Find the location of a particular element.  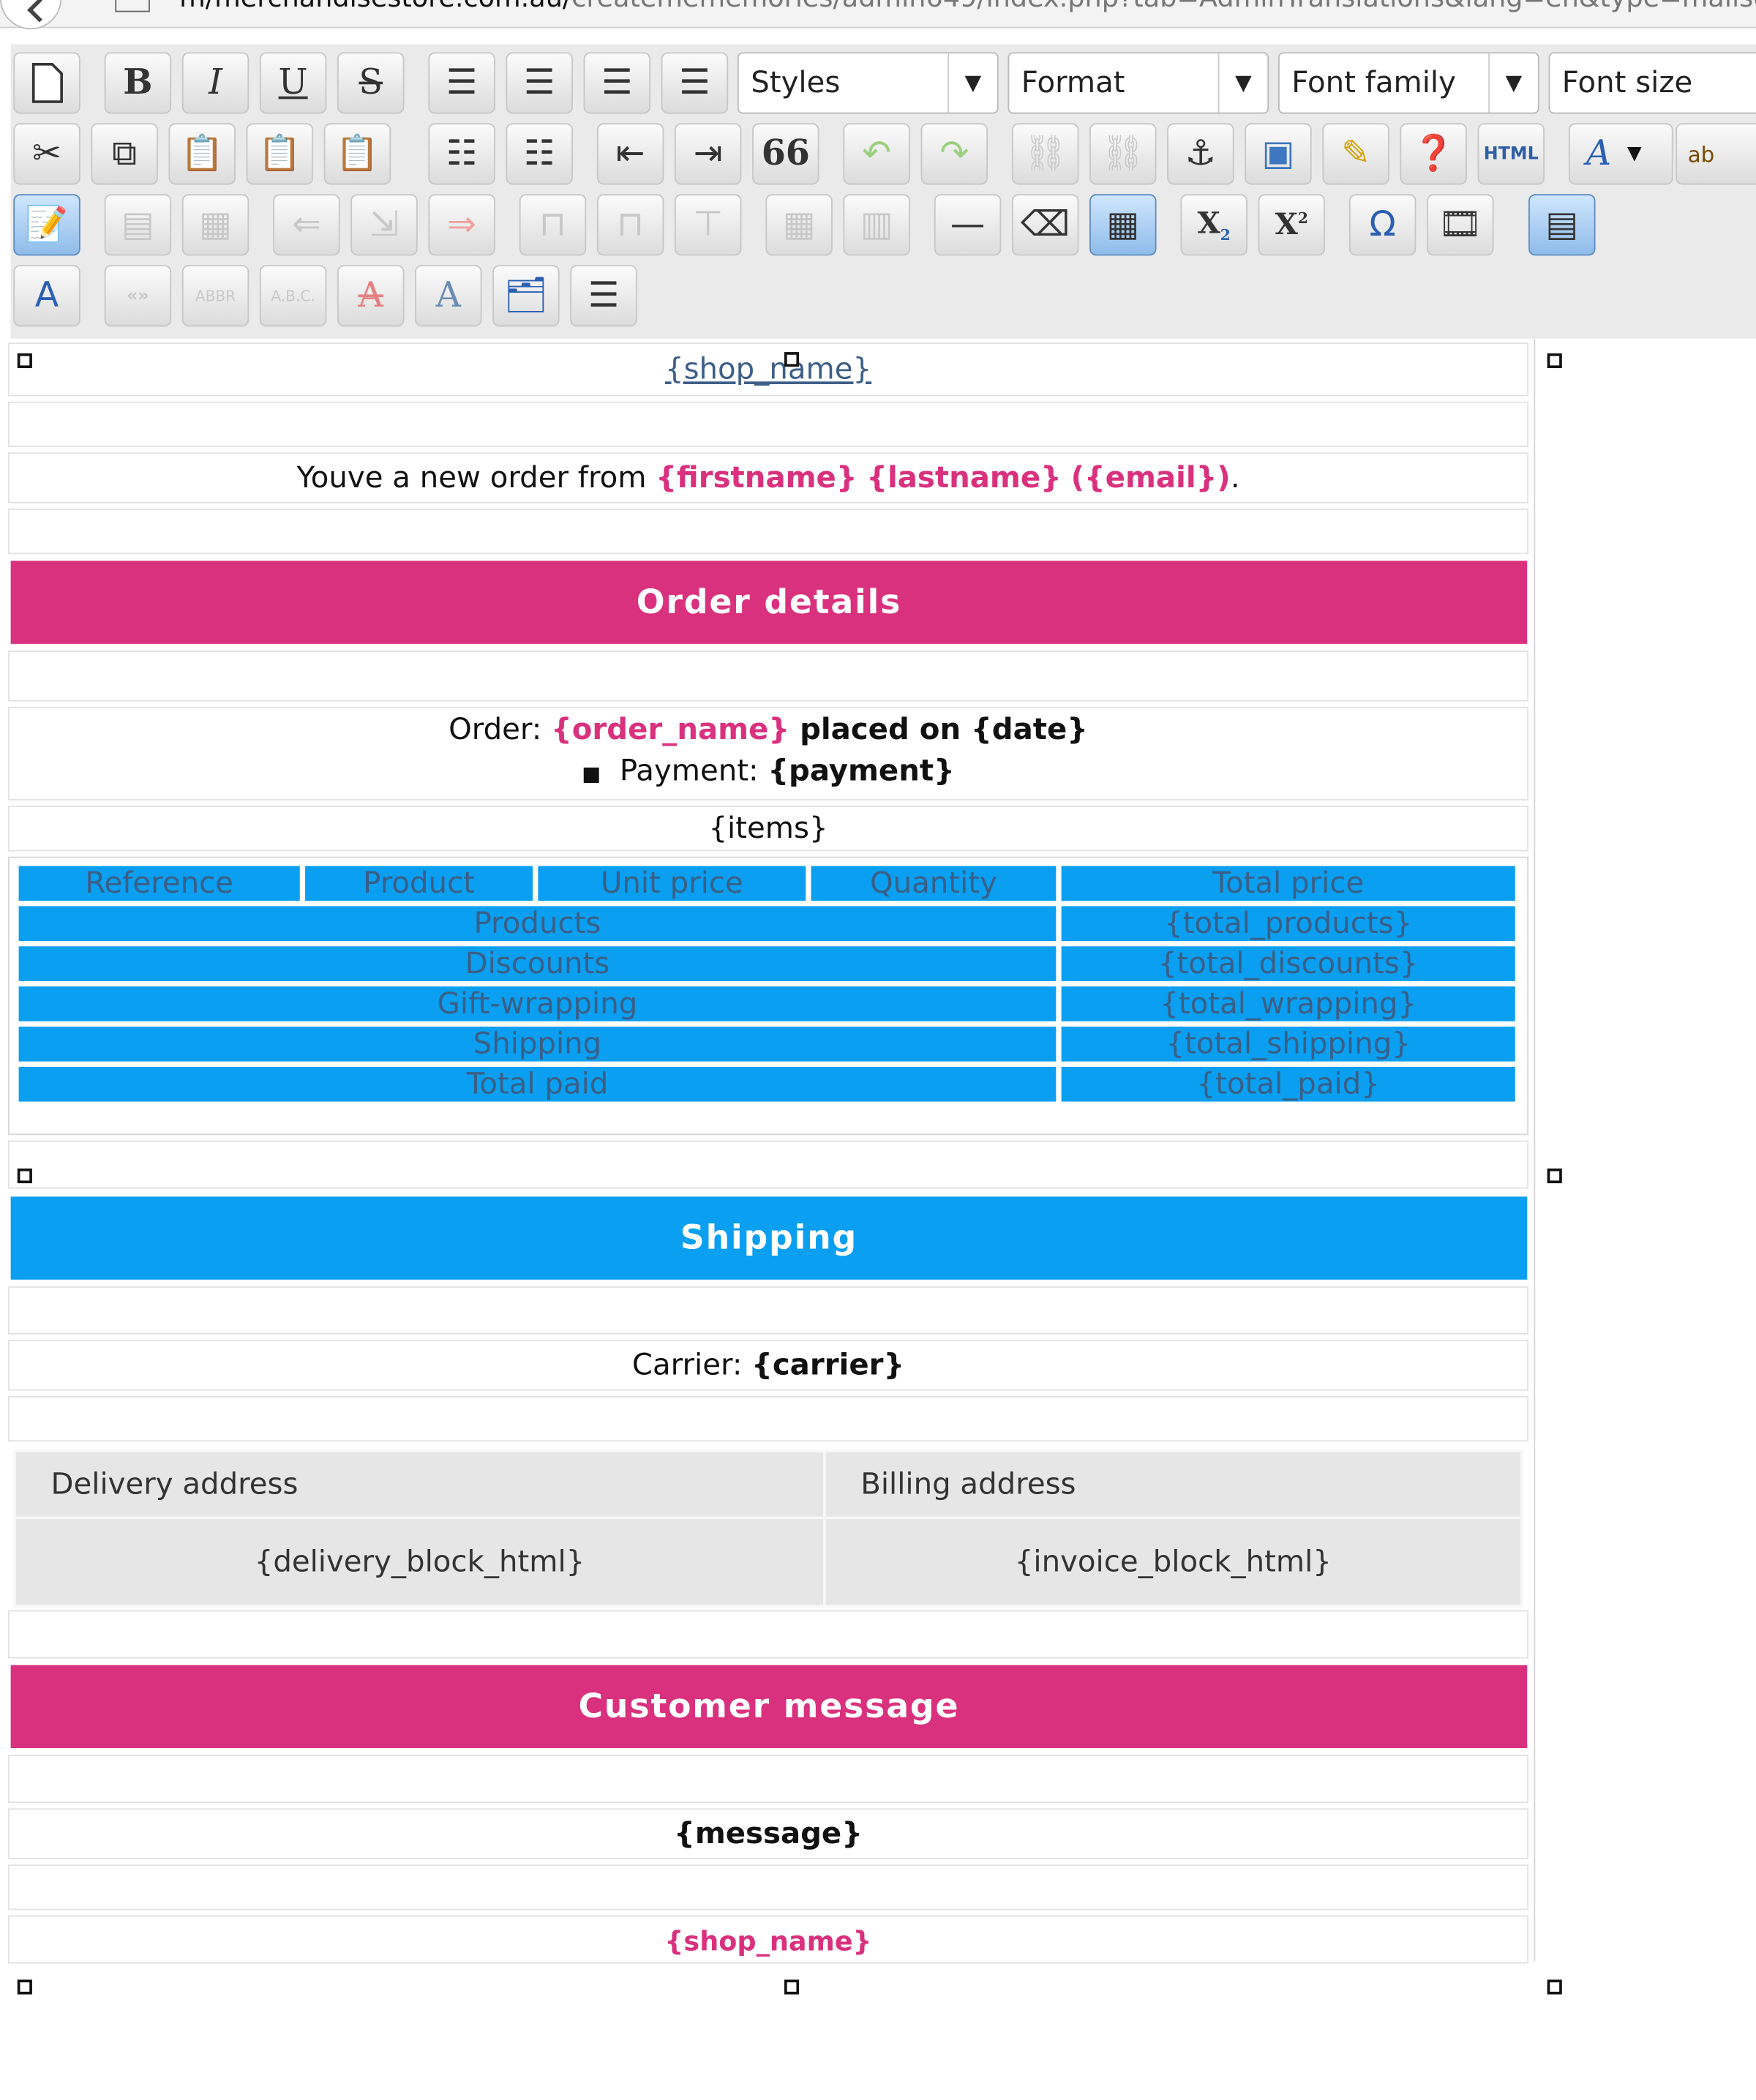

unlink-button: ⛓ is located at coordinates (1123, 154).